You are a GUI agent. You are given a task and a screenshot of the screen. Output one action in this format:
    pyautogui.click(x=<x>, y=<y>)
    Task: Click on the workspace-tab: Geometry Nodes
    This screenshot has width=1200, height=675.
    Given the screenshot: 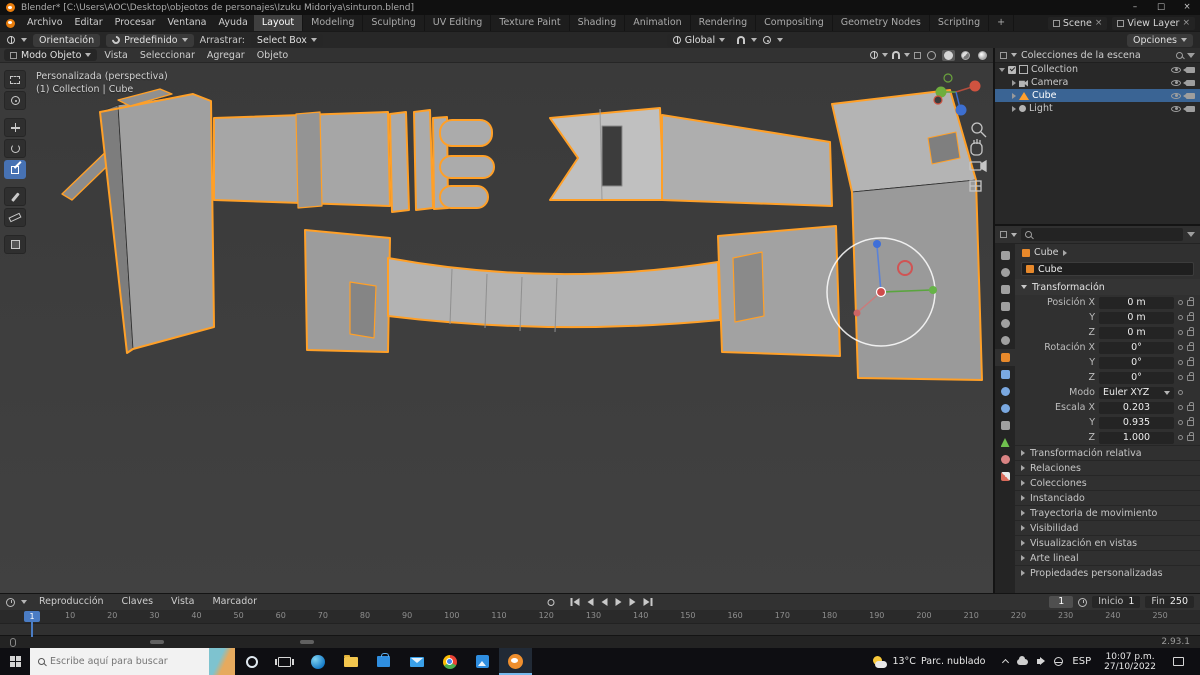 What is the action you would take?
    pyautogui.click(x=881, y=23)
    